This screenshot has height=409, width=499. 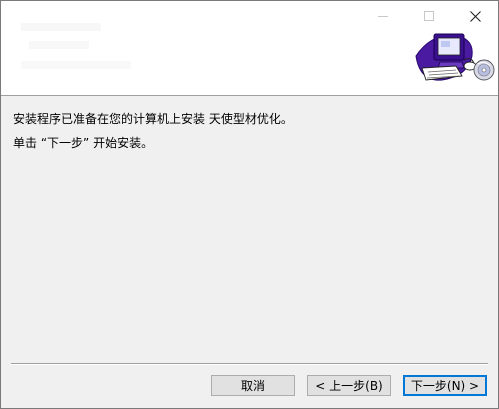 I want to click on back-button: < 上一步(B), so click(x=349, y=385).